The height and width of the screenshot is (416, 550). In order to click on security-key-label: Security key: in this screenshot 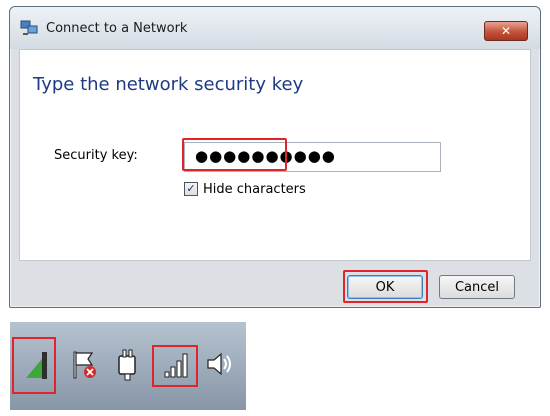, I will do `click(96, 155)`.